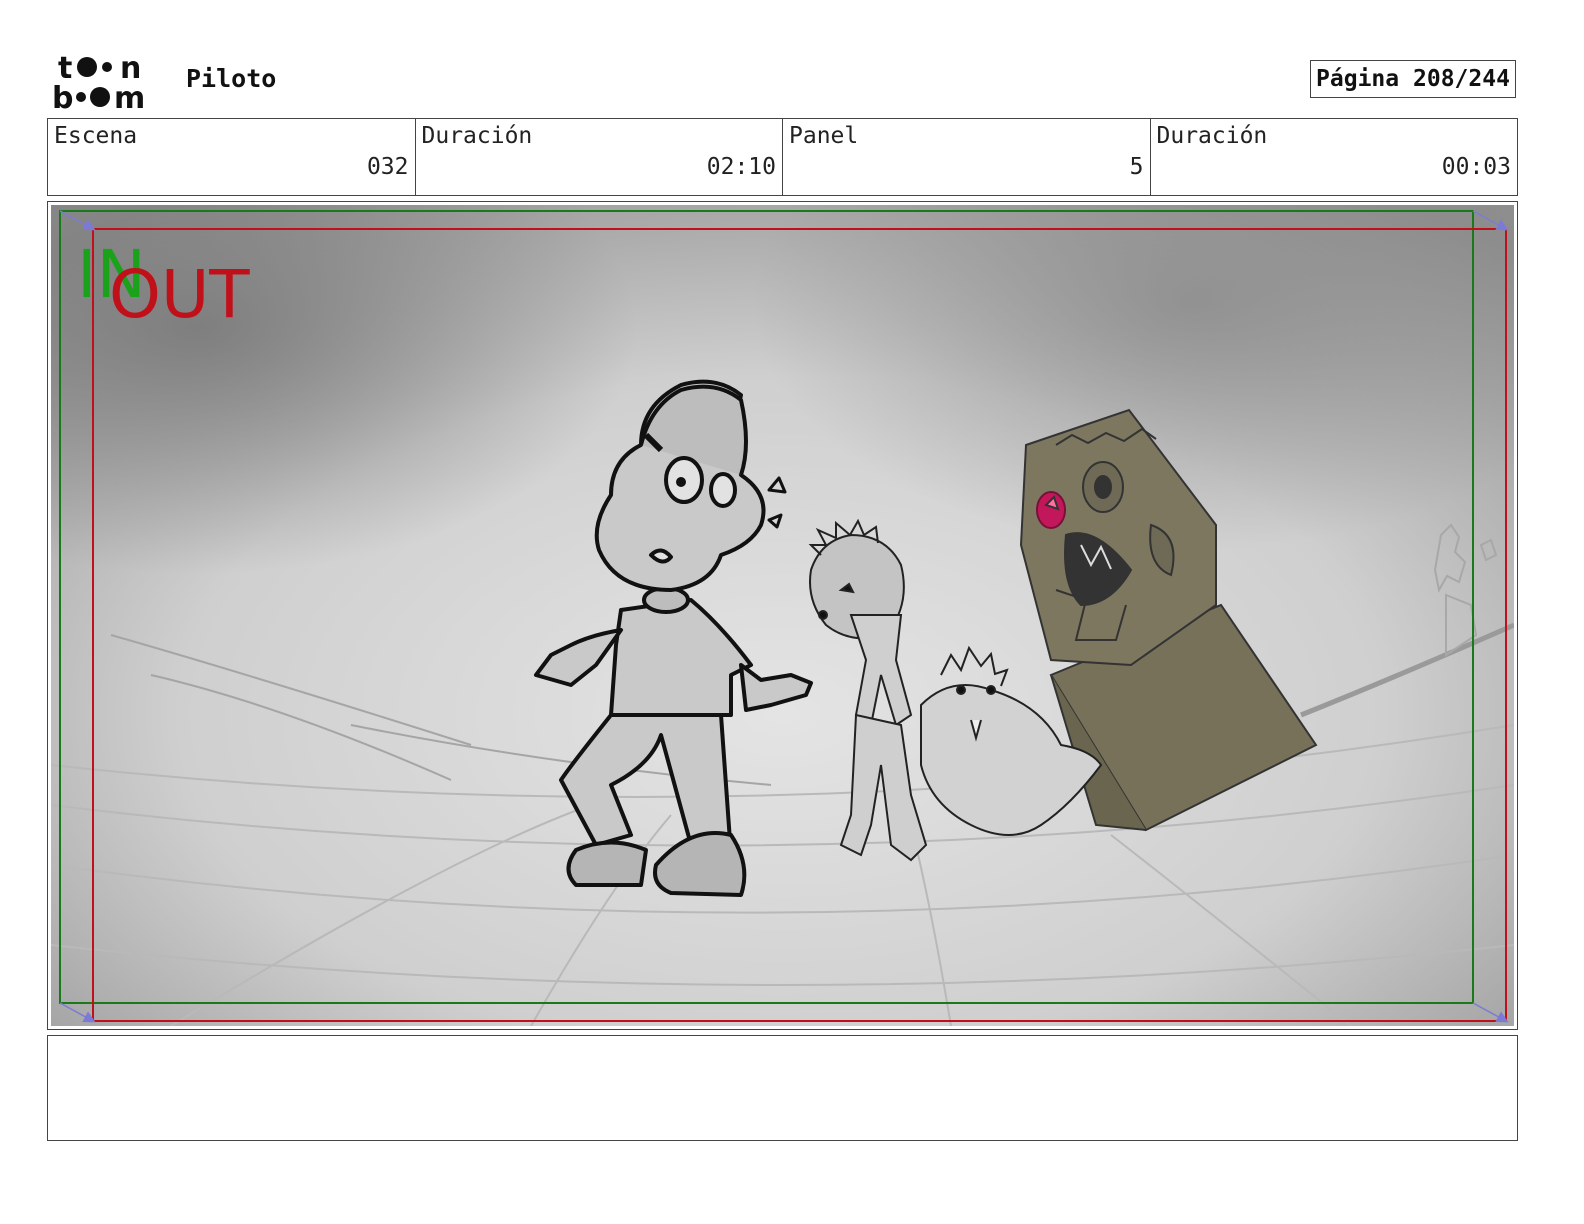 Image resolution: width=1584 pixels, height=1224 pixels. What do you see at coordinates (232, 157) in the screenshot?
I see `scene-cell: Escena 032` at bounding box center [232, 157].